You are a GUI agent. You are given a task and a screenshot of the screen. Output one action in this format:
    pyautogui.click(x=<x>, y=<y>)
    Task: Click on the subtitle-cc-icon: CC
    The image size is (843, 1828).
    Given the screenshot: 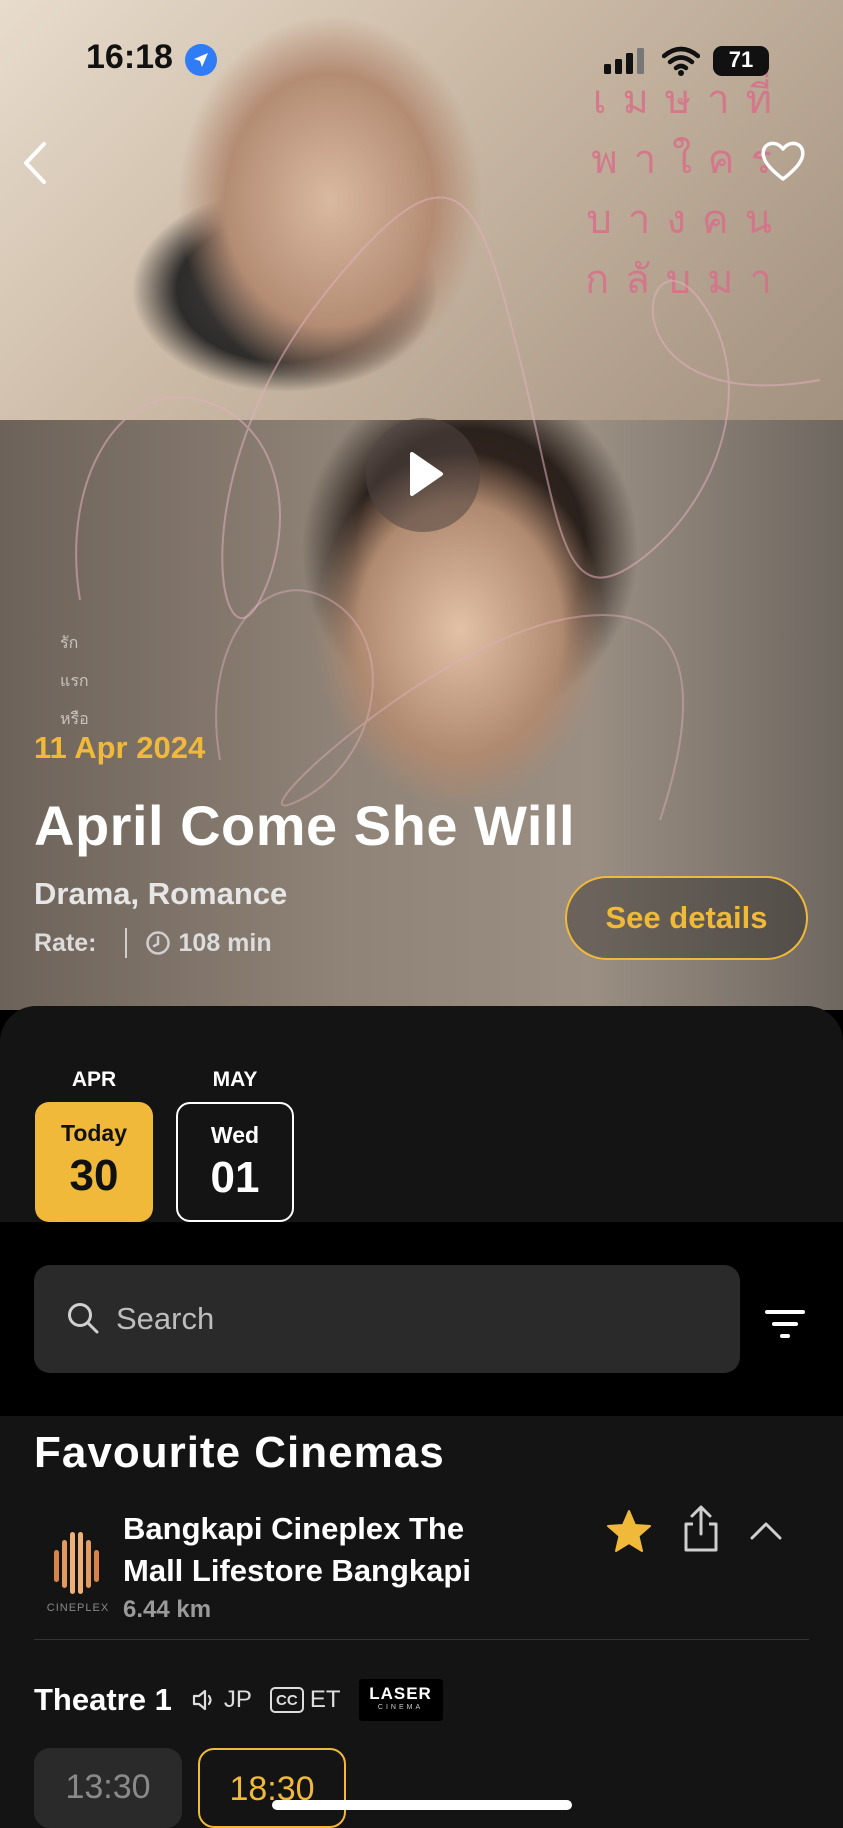 What is the action you would take?
    pyautogui.click(x=286, y=1700)
    